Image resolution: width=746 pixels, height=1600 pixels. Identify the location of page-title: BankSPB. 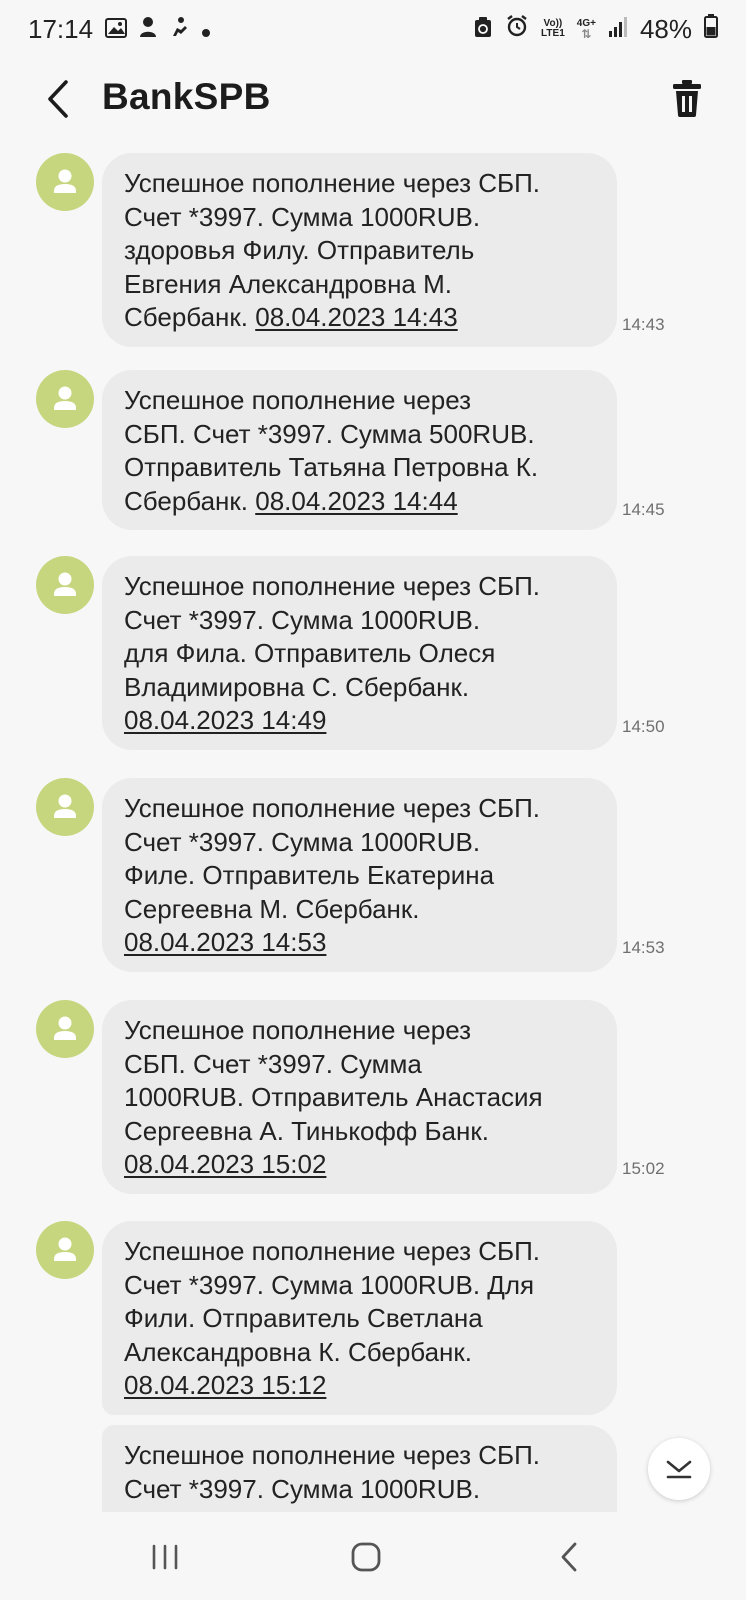
(186, 96).